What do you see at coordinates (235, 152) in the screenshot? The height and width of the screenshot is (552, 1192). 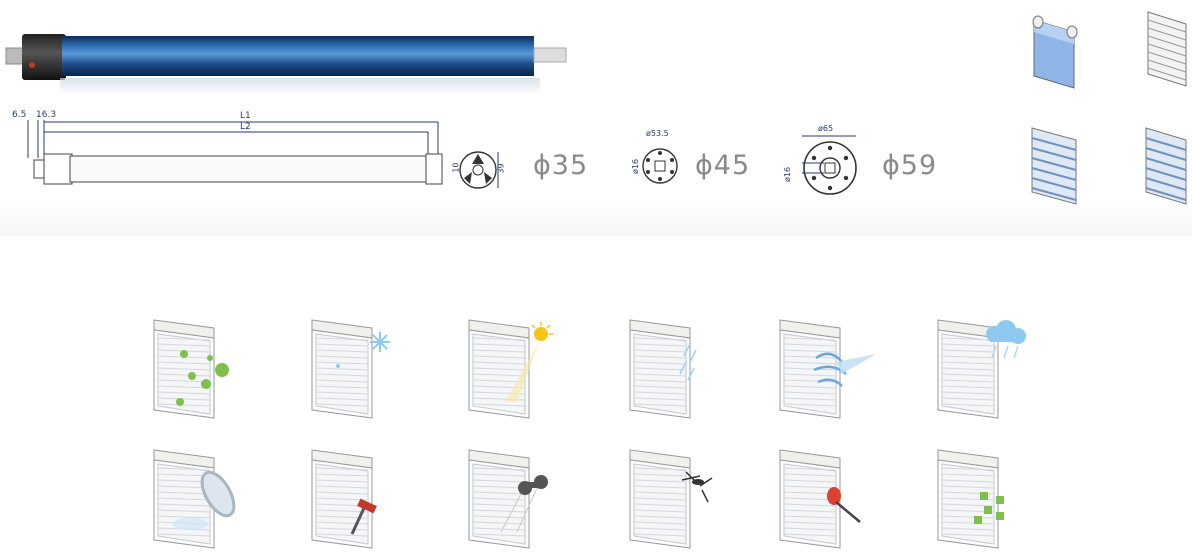 I see `motor-dimension-drawing` at bounding box center [235, 152].